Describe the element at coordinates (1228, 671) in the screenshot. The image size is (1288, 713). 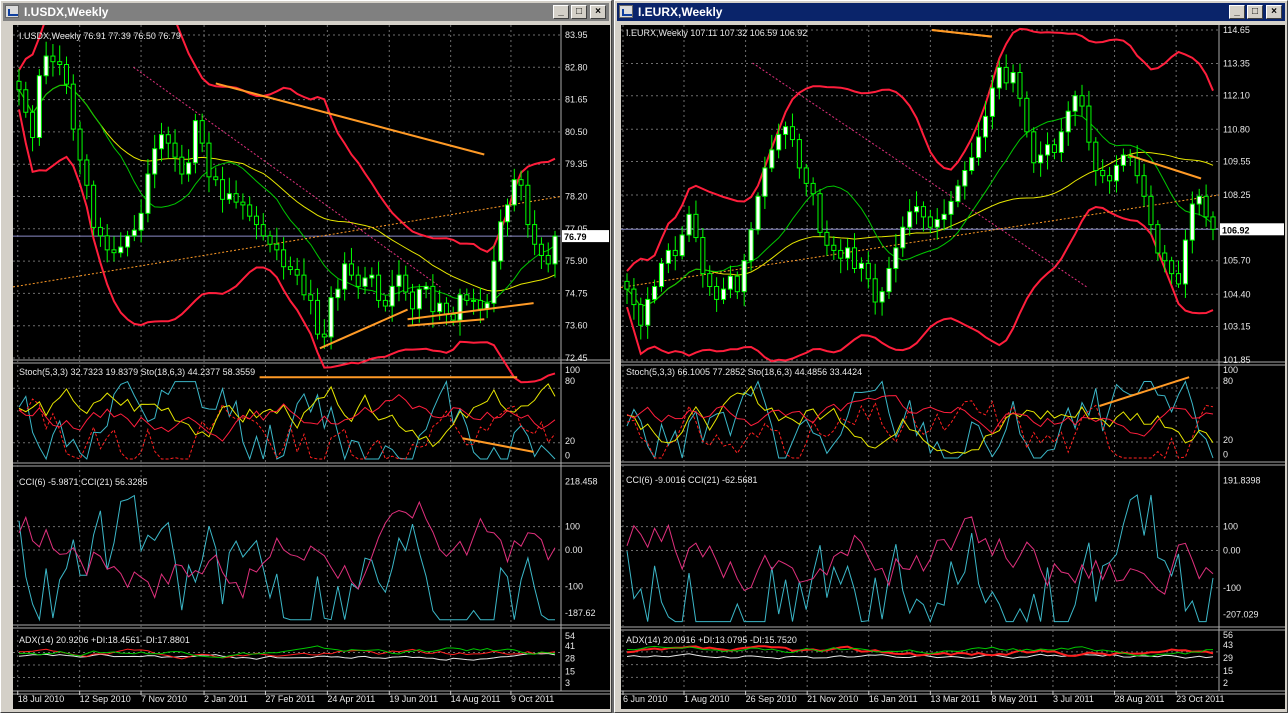
I see `indicator-tick: 15` at that location.